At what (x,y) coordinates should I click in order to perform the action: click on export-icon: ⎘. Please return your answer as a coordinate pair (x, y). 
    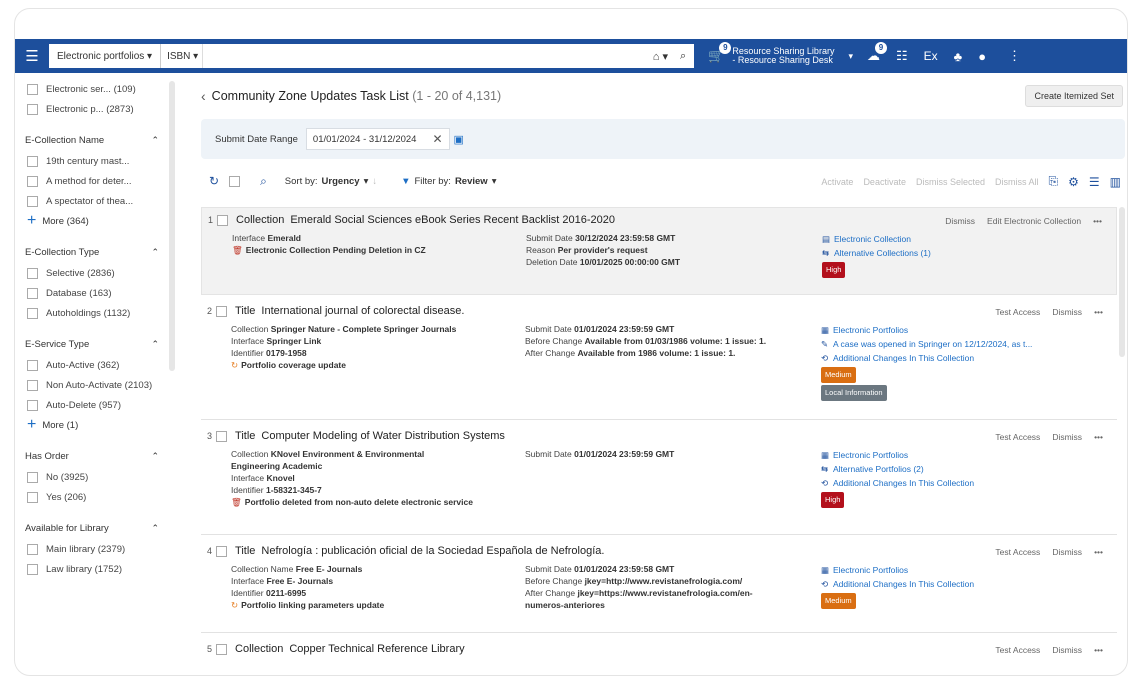
    Looking at the image, I should click on (1054, 181).